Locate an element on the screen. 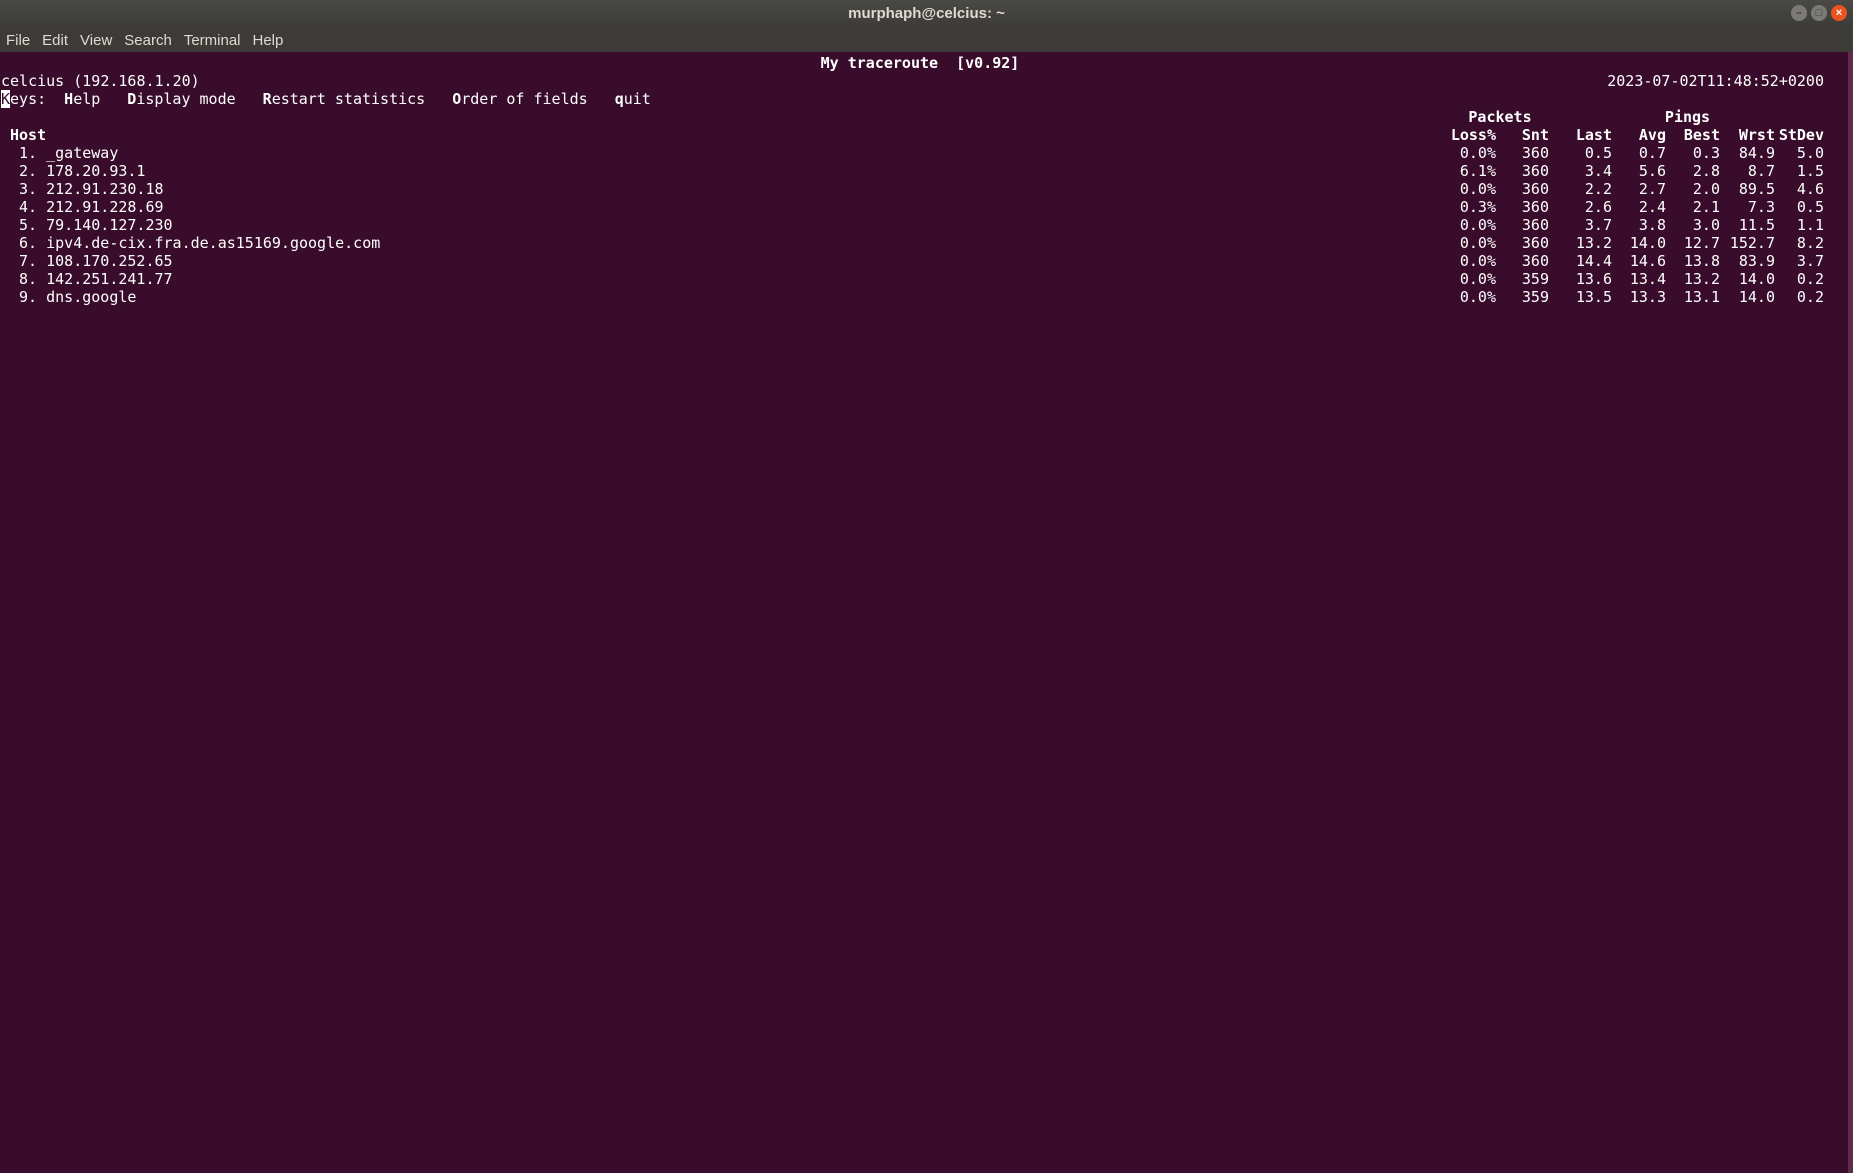 This screenshot has width=1853, height=1173. key-quit: quit is located at coordinates (633, 99).